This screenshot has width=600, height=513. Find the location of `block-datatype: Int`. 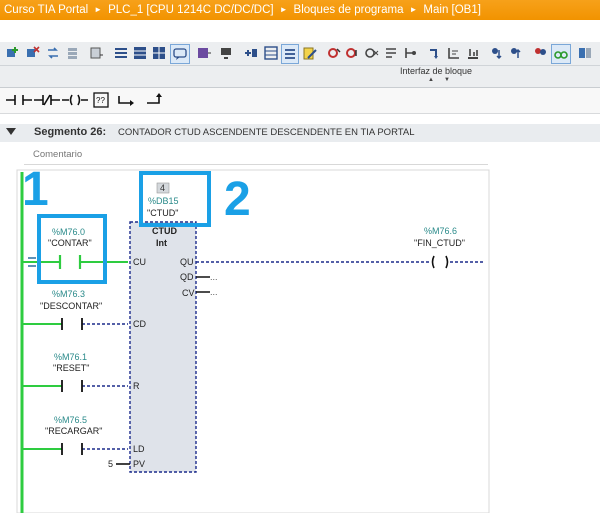

block-datatype: Int is located at coordinates (161, 243).